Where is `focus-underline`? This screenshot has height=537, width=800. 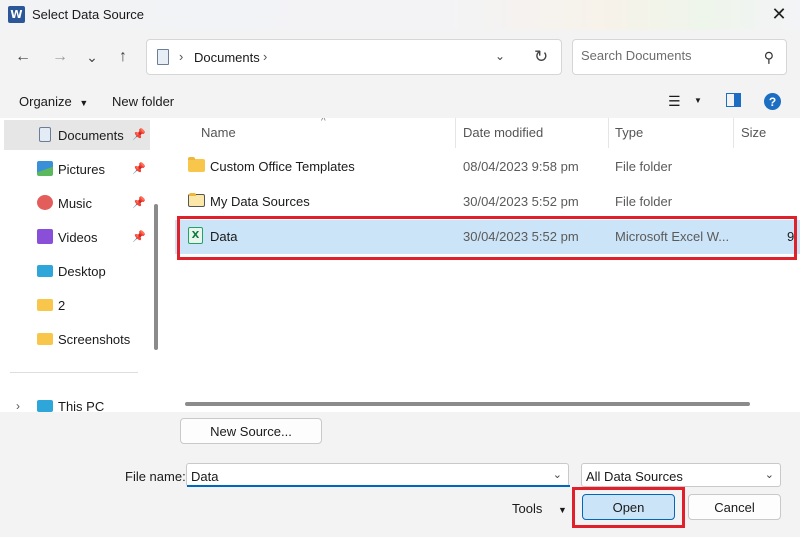
focus-underline is located at coordinates (378, 486).